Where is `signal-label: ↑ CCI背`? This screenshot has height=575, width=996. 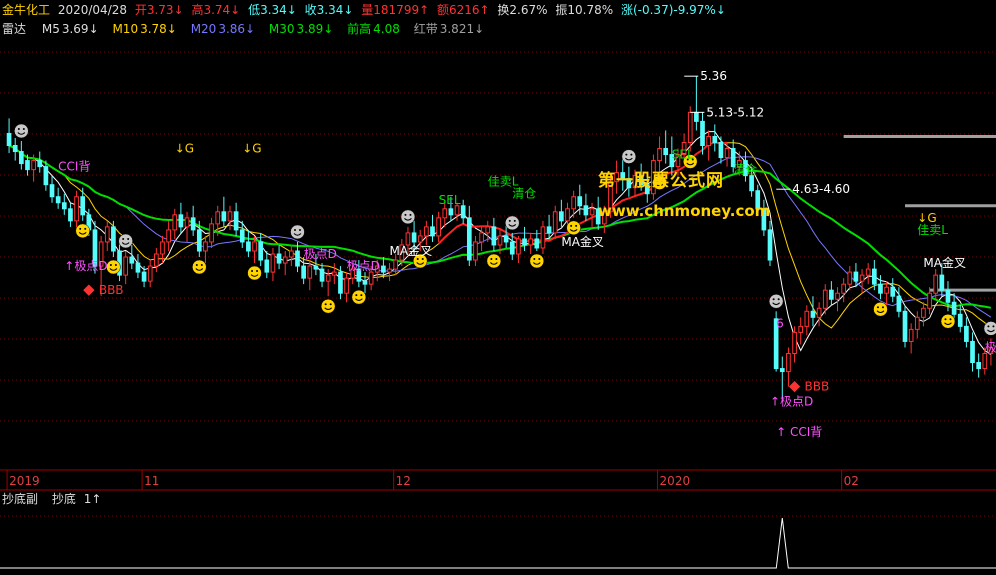 signal-label: ↑ CCI背 is located at coordinates (799, 432).